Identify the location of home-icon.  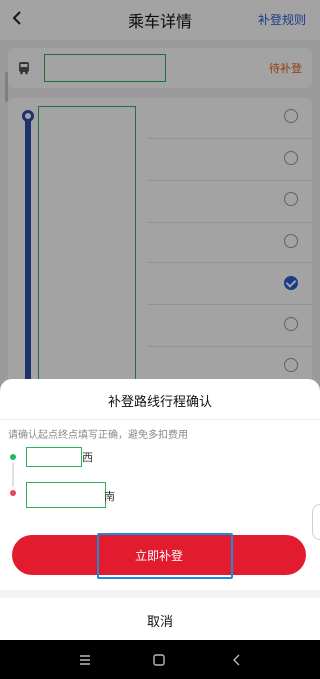
(159, 660).